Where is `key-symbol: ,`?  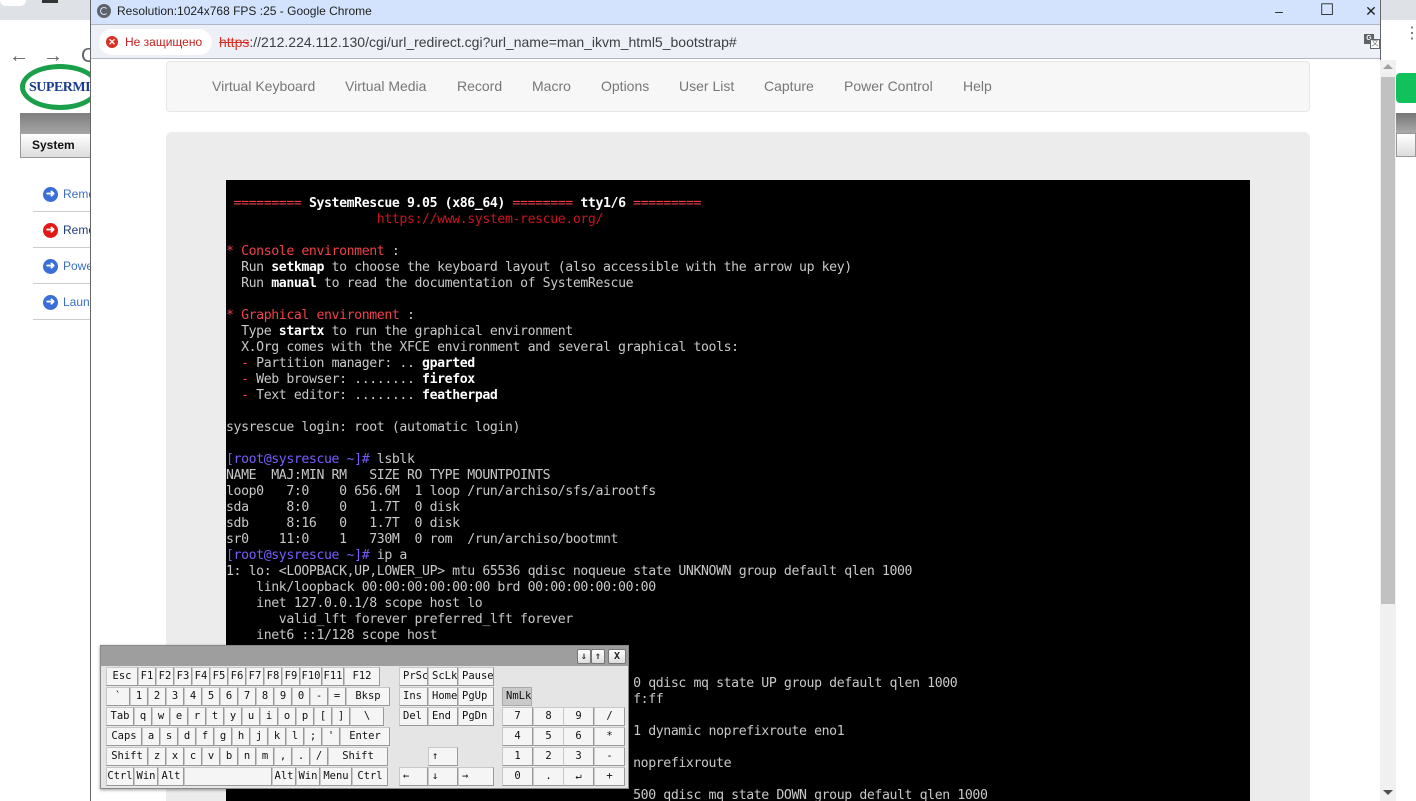 key-symbol: , is located at coordinates (283, 756).